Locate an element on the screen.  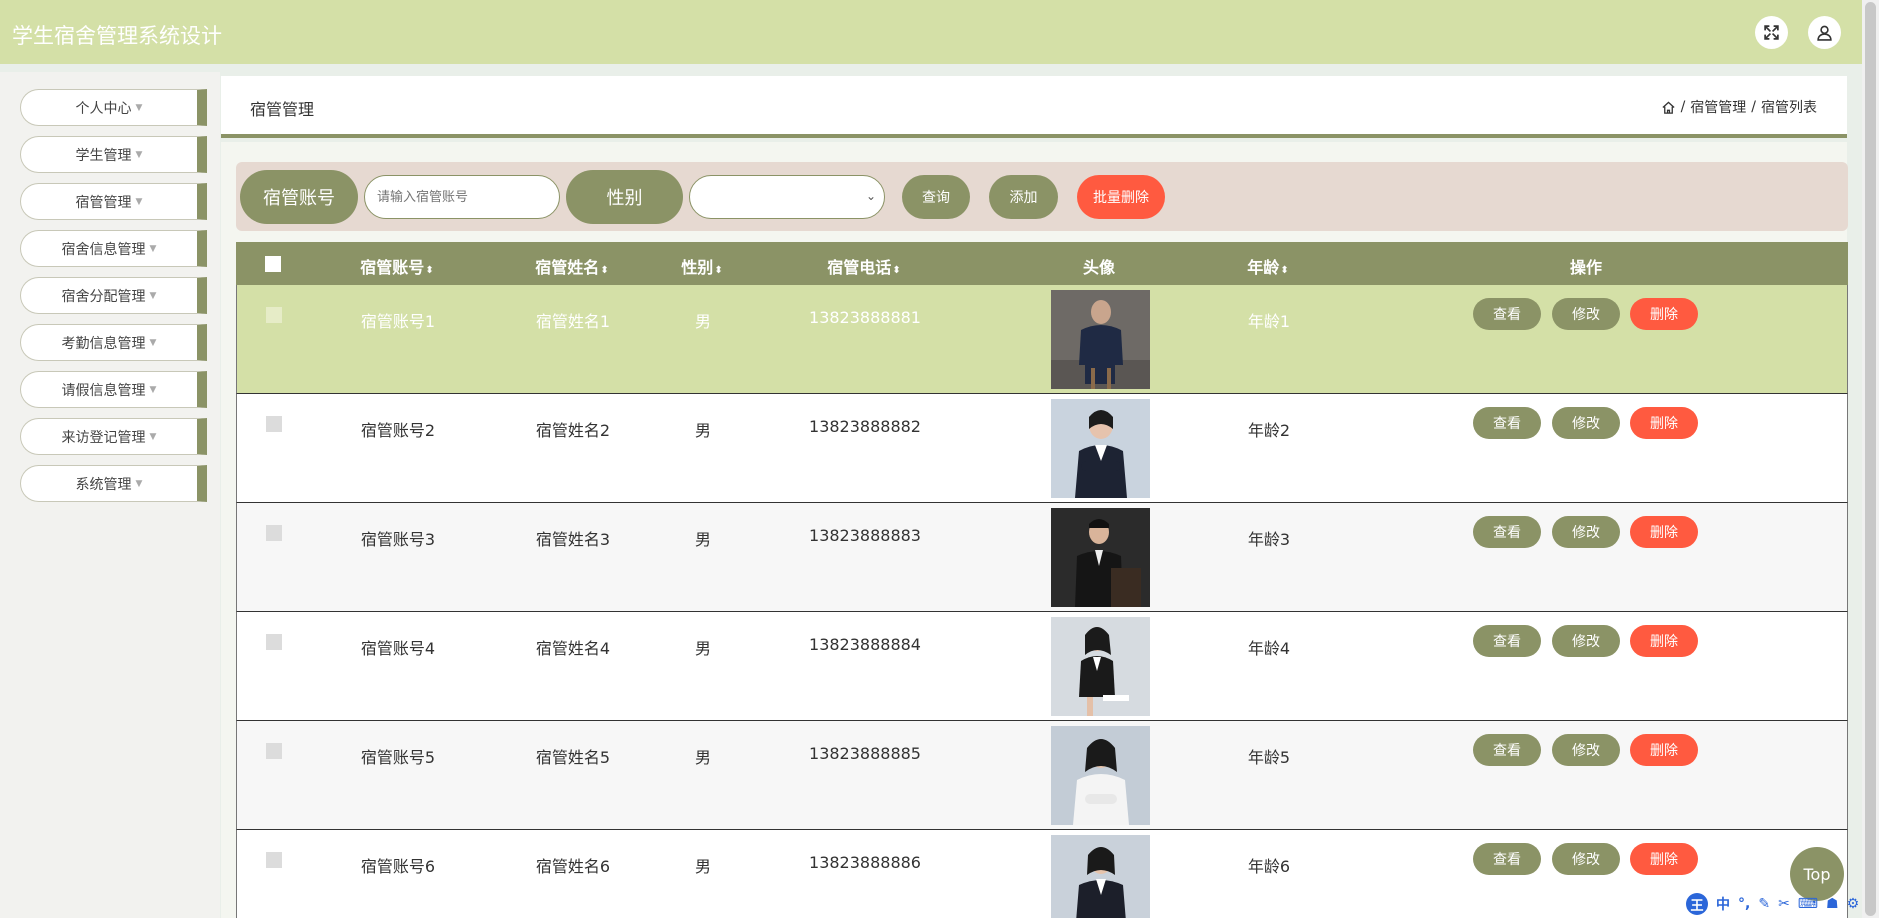
table-row: 宿管账号6 宿管姓名6 男 13823888886 年龄6 查看 修改 删除 is located at coordinates (1042, 874).